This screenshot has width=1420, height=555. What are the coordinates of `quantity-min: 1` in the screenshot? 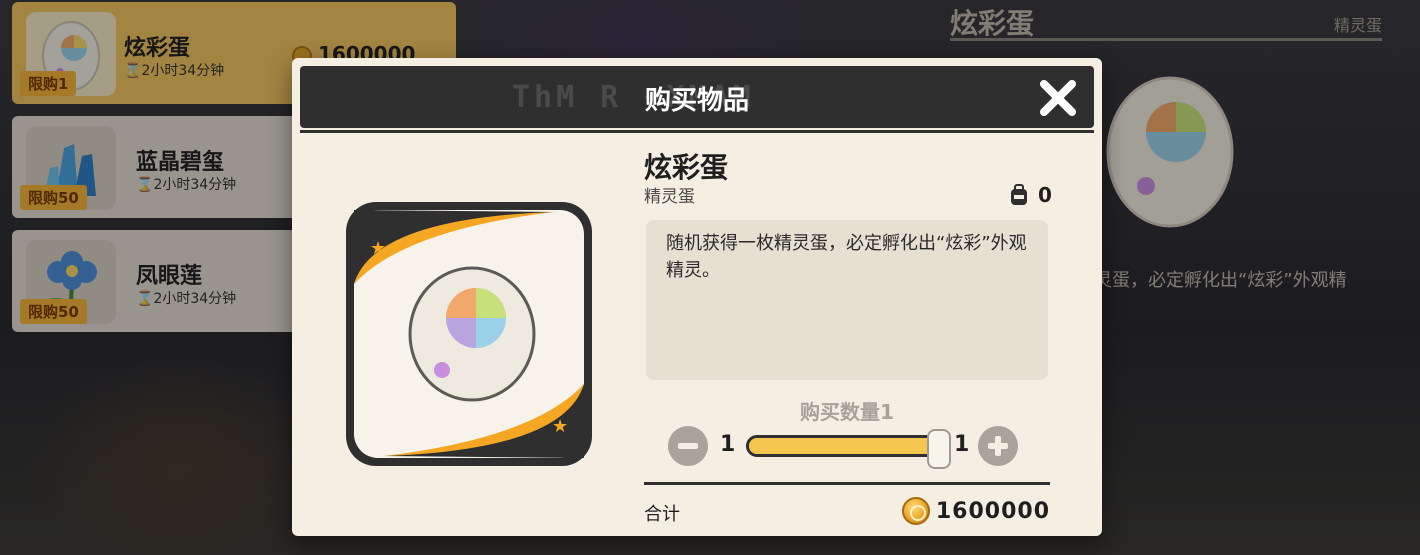 It's located at (728, 444).